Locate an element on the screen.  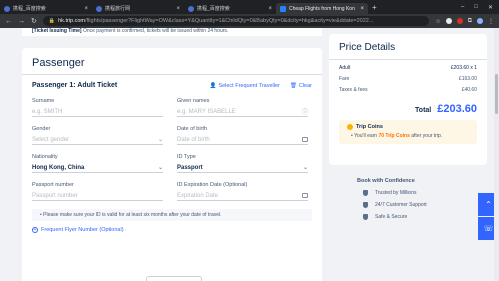
close-window-icon: ✕ is located at coordinates (490, 7).